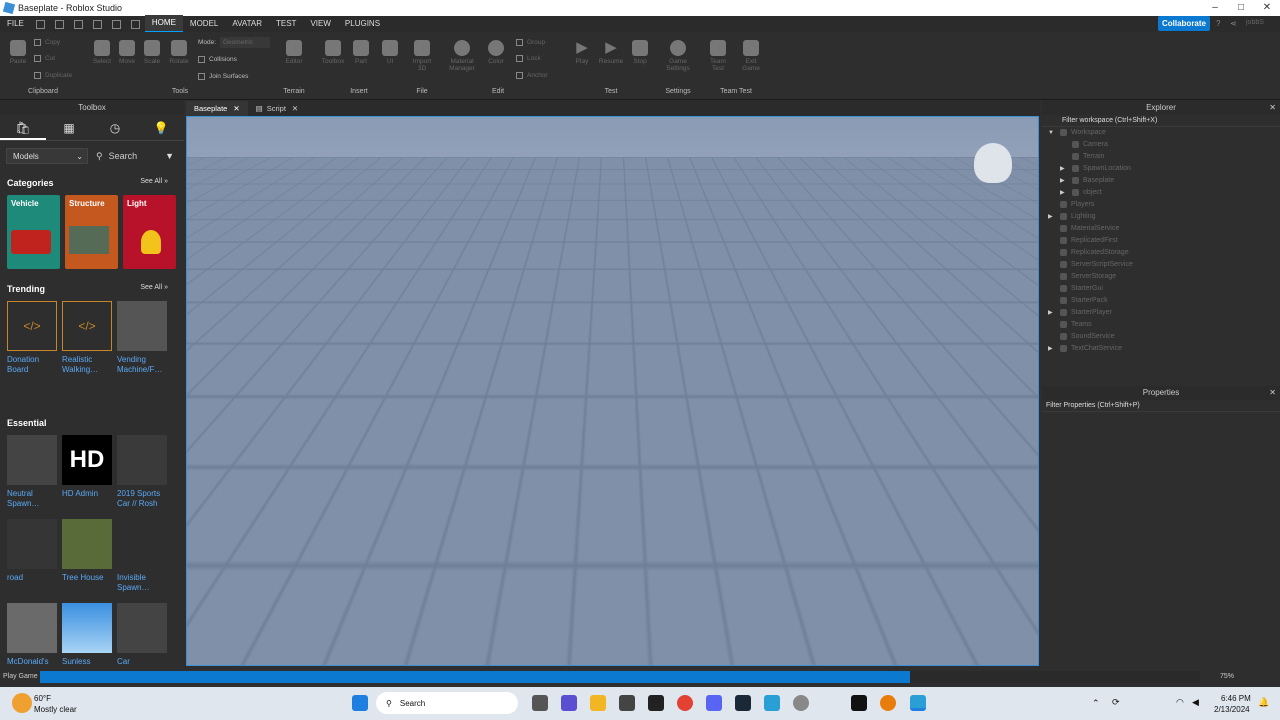 The height and width of the screenshot is (720, 1280). What do you see at coordinates (859, 703) in the screenshot?
I see `capcut-icon` at bounding box center [859, 703].